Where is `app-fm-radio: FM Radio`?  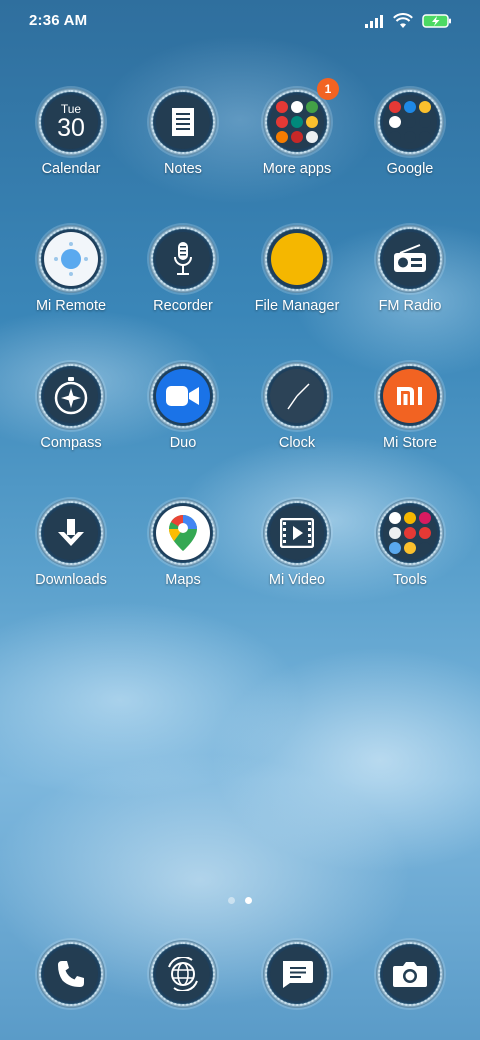
app-fm-radio: FM Radio is located at coordinates (410, 285).